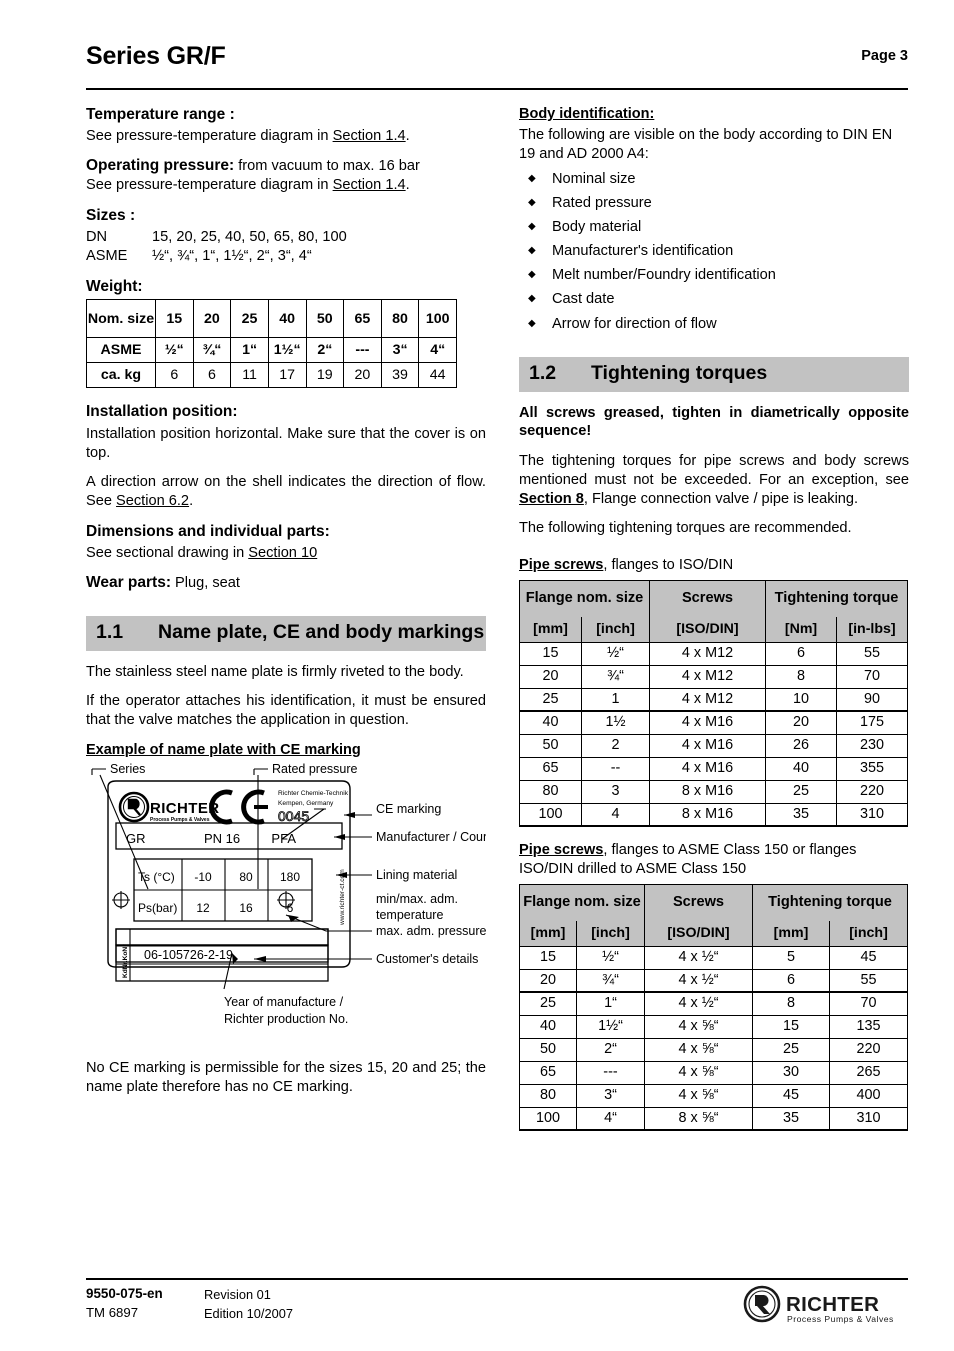 This screenshot has height=1351, width=954. Describe the element at coordinates (868, 1119) in the screenshot. I see `cell: 310` at that location.